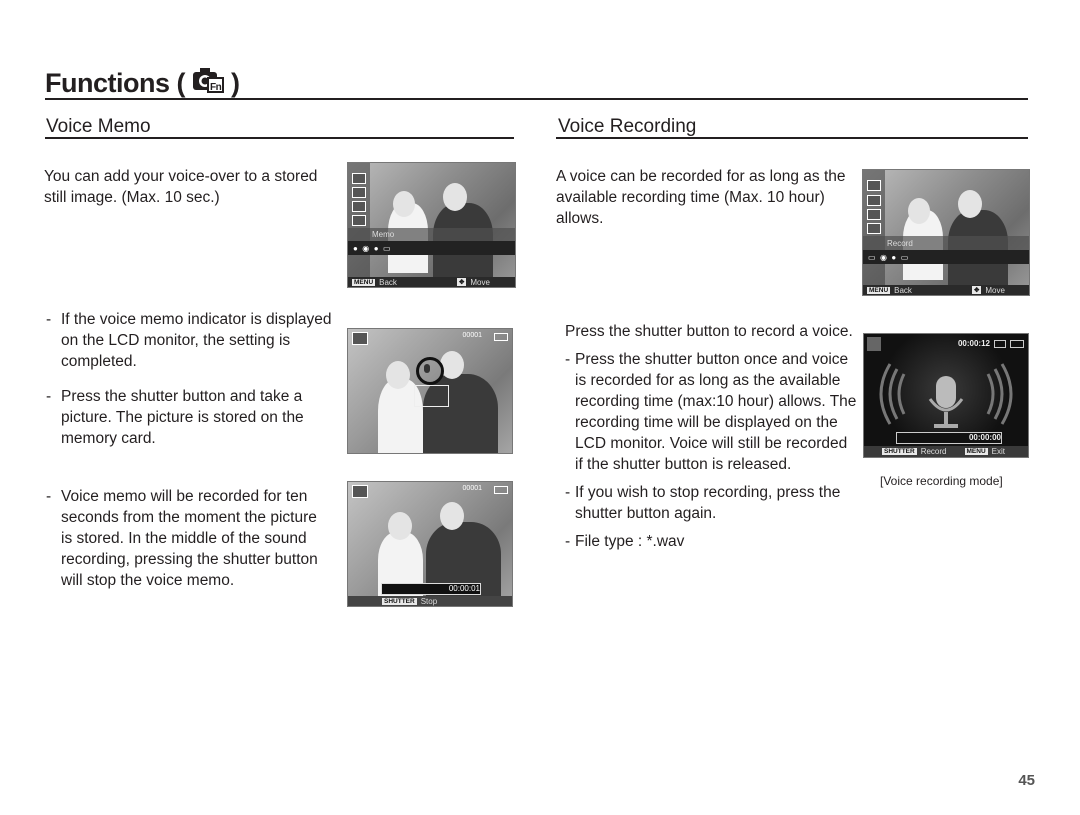  What do you see at coordinates (630, 541) in the screenshot?
I see `bullet-line: File type : *.wav` at bounding box center [630, 541].